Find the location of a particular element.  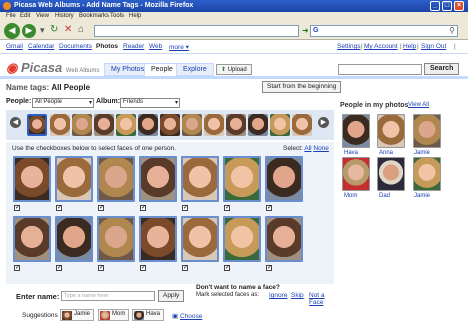

person-mom is located at coordinates (356, 174).